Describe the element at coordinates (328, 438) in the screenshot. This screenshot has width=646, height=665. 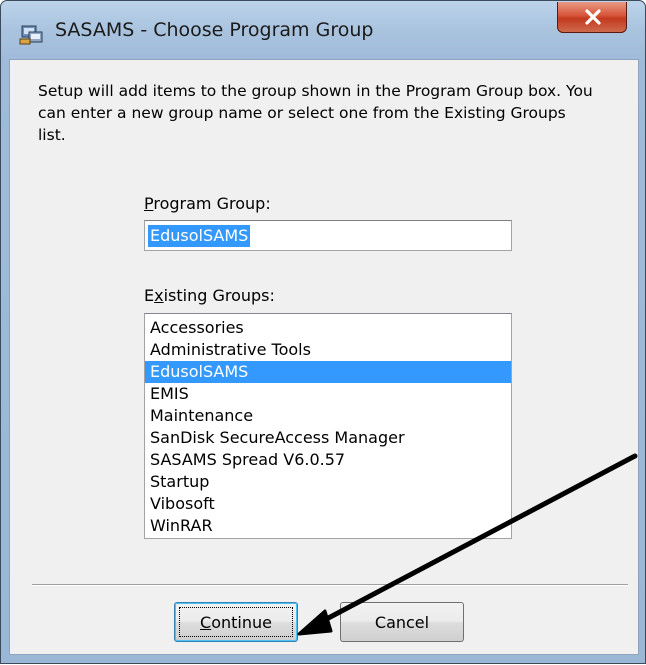
I see `list-item: SanDisk SecureAccess Manager` at that location.